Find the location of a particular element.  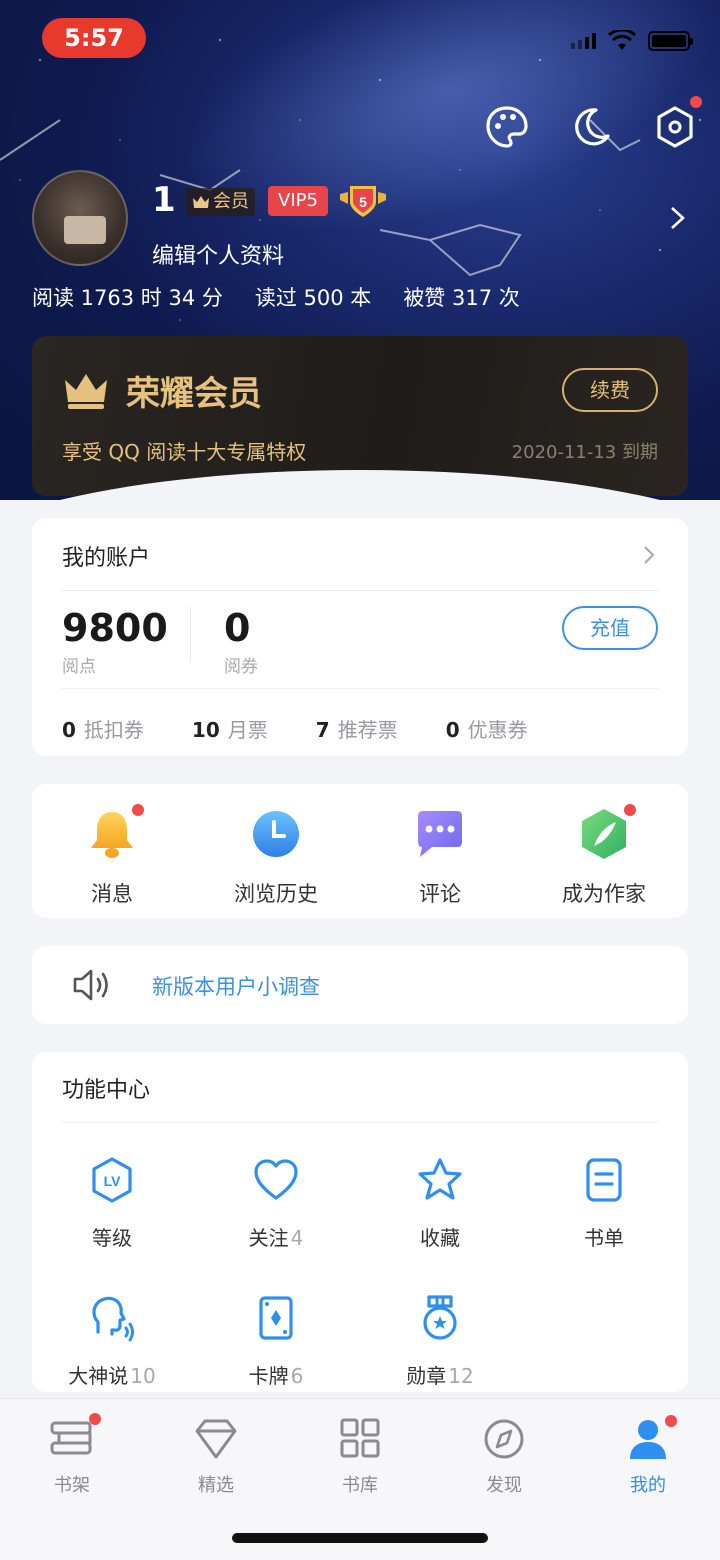

level-shield-badge: 5 is located at coordinates (363, 201).